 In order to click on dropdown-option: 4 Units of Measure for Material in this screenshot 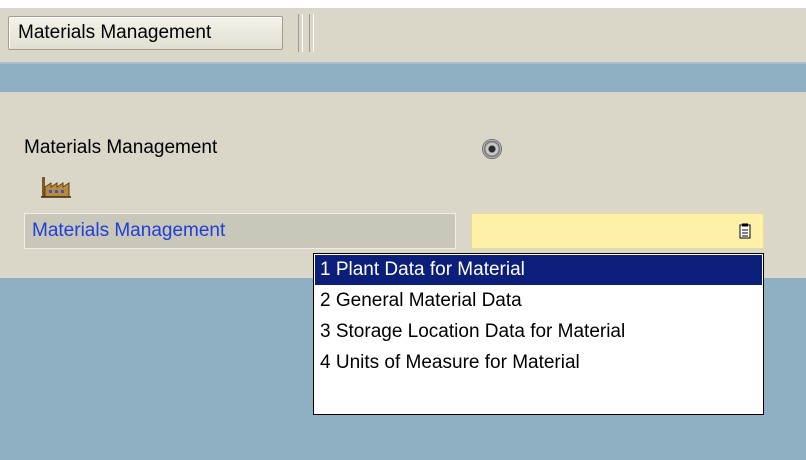, I will do `click(538, 363)`.